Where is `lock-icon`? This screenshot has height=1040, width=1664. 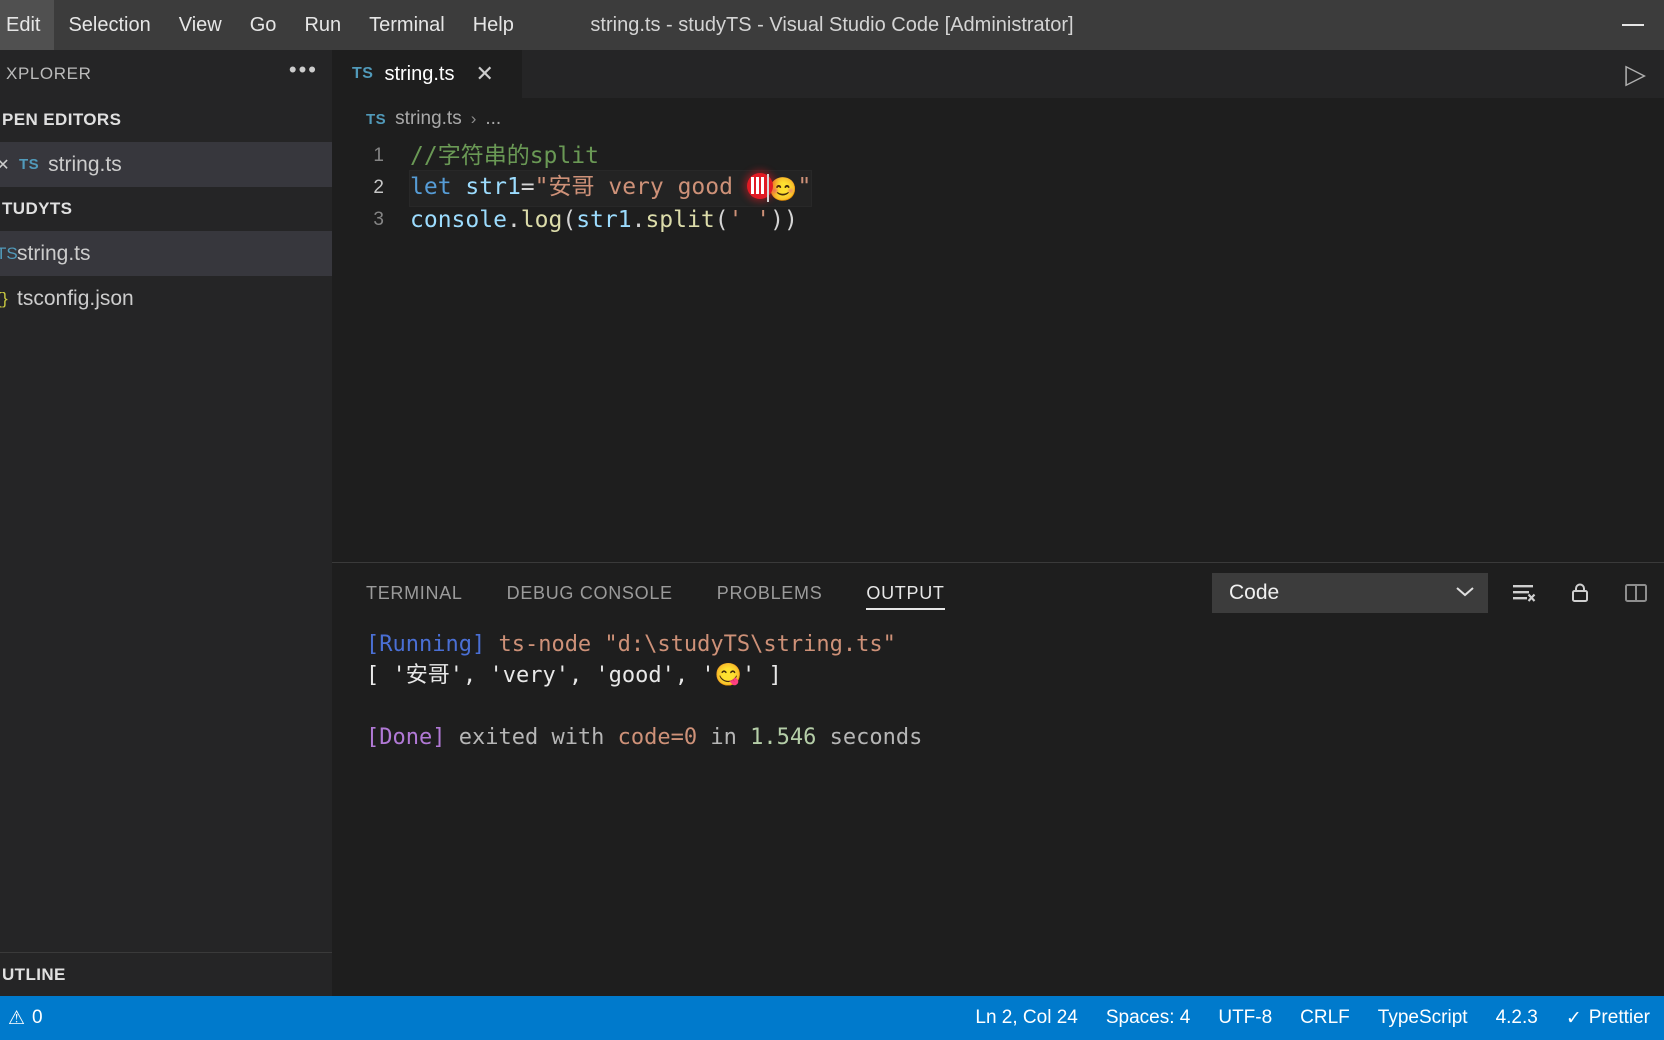 lock-icon is located at coordinates (1580, 593).